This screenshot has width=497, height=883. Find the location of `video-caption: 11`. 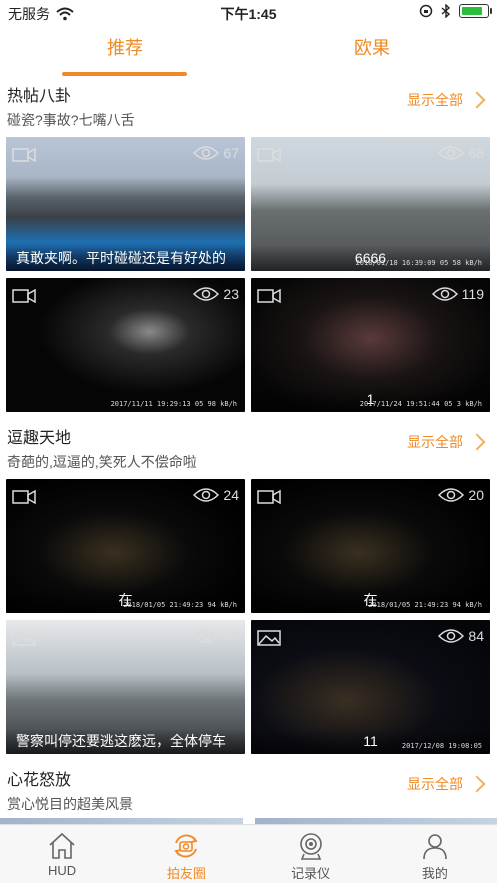

video-caption: 11 is located at coordinates (370, 741).